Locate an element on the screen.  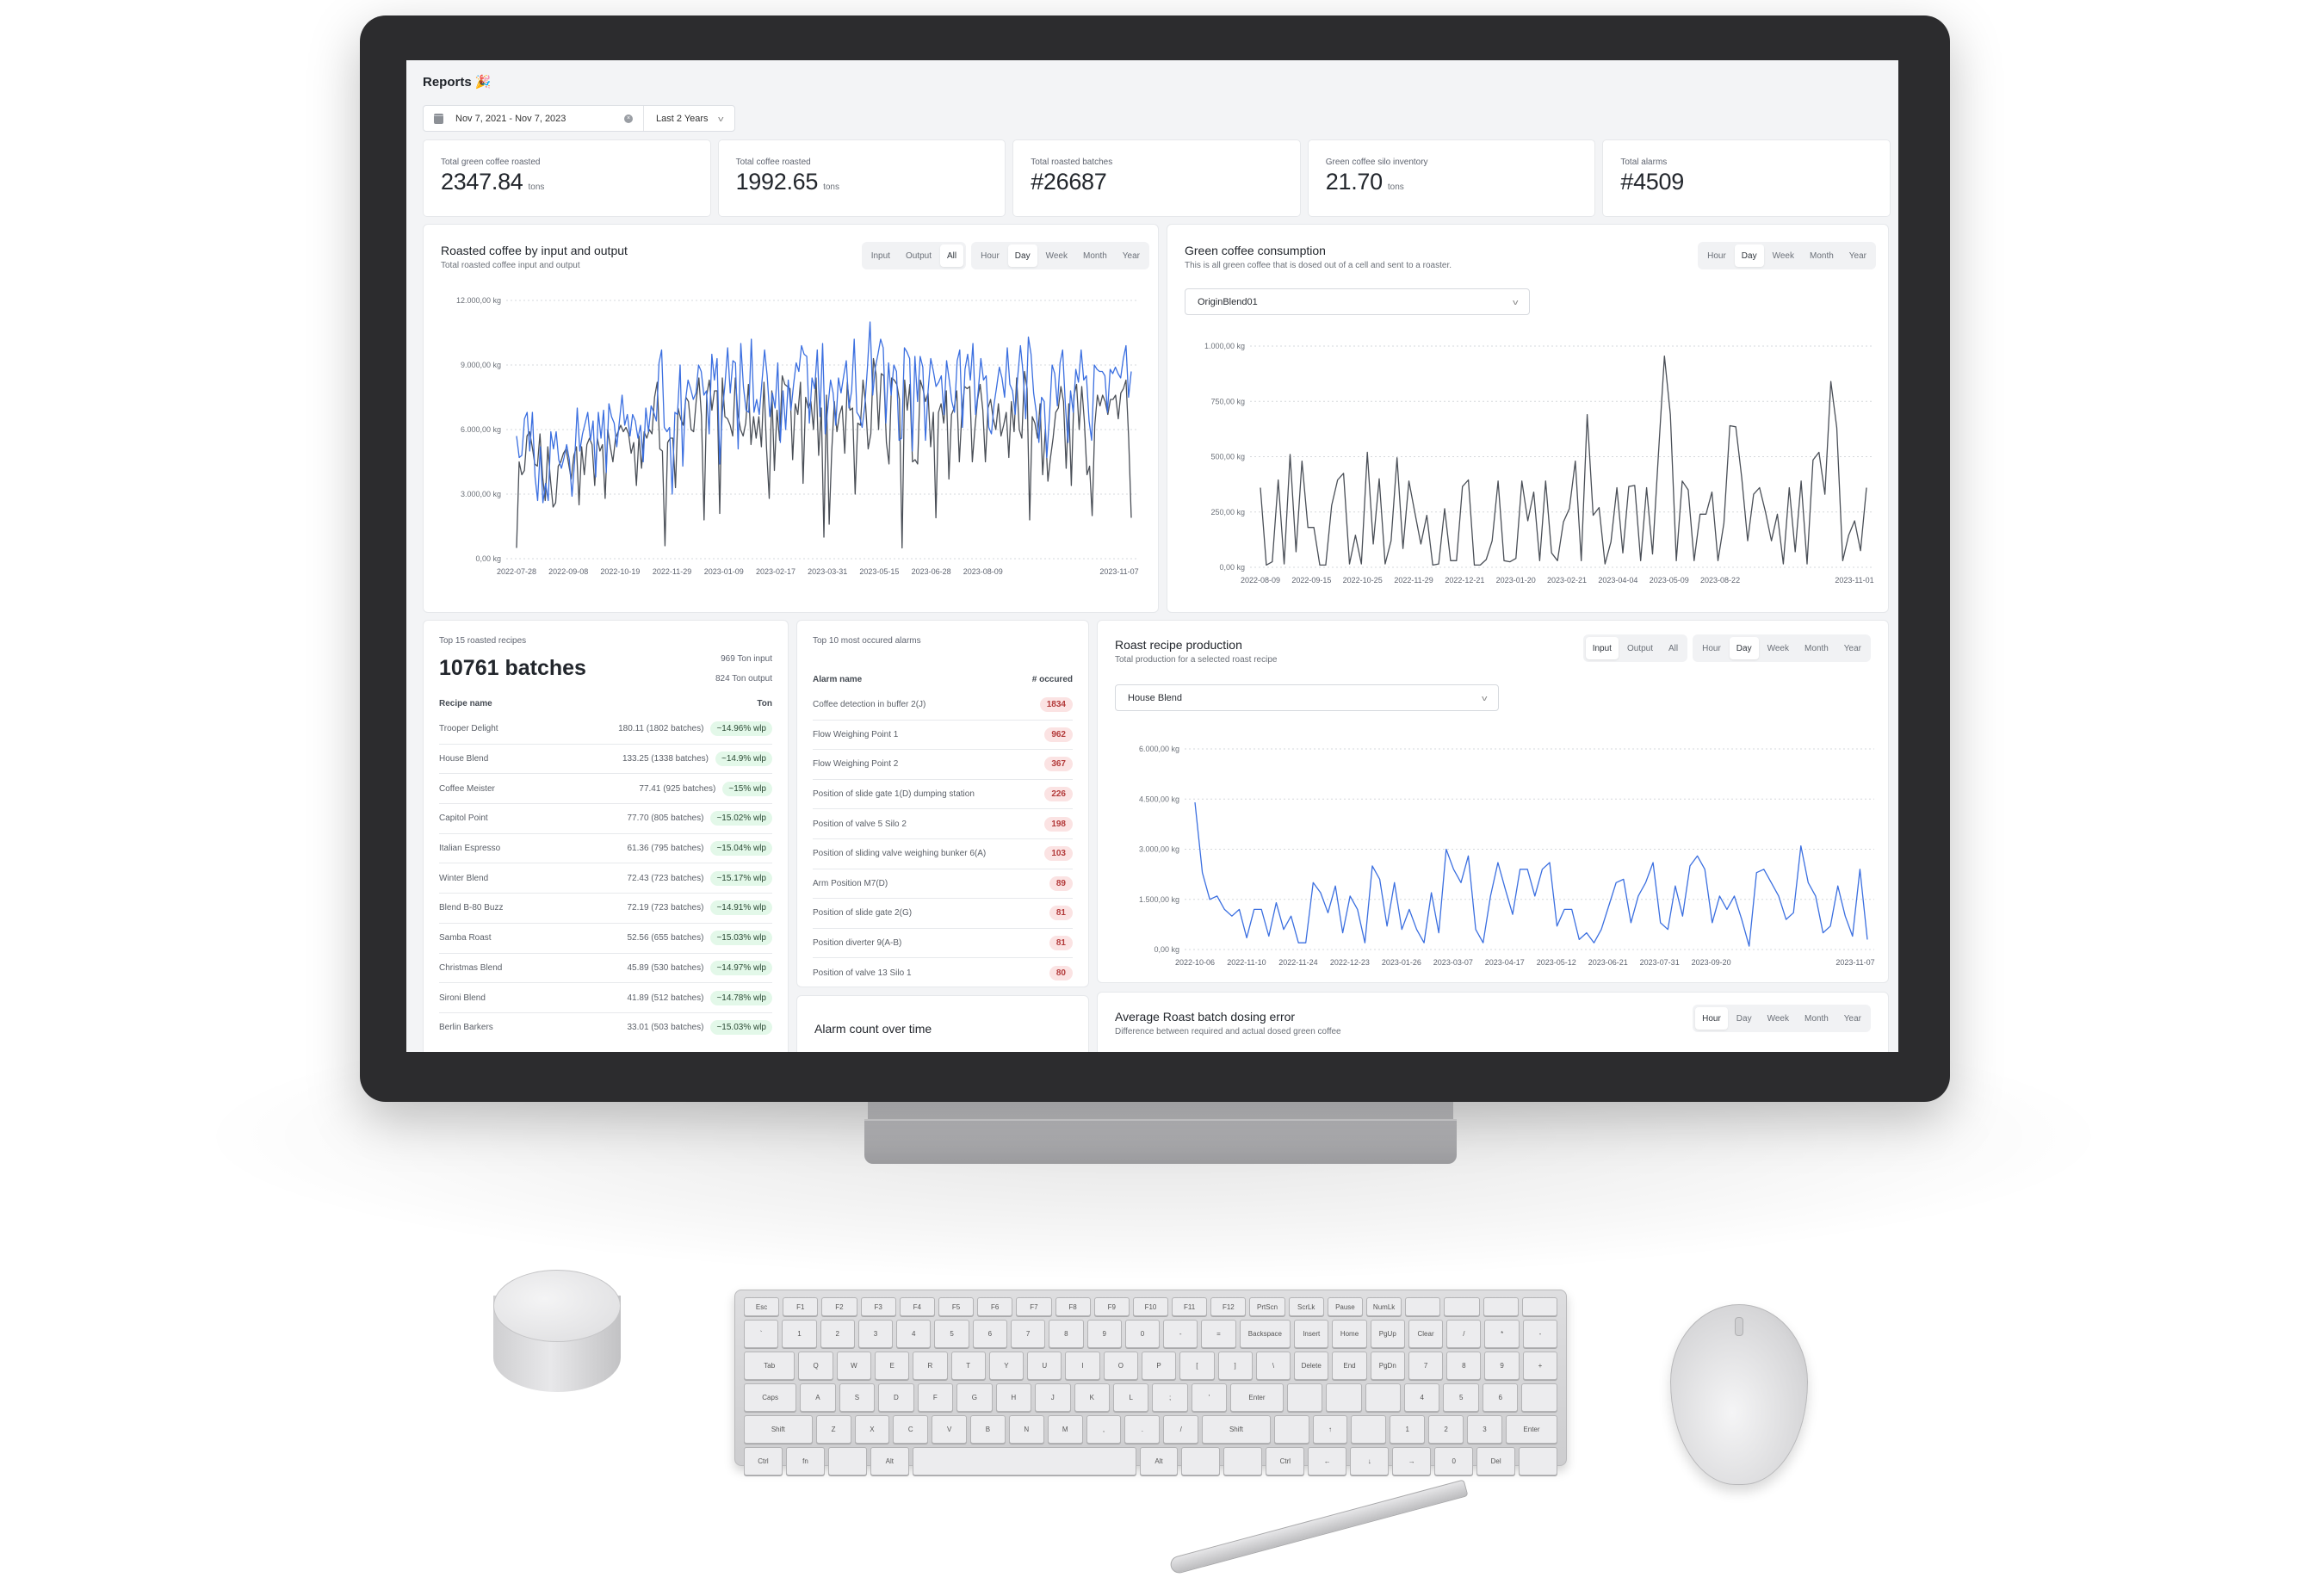
y-tick-label: 6.000,00 kg is located at coordinates (1159, 749).